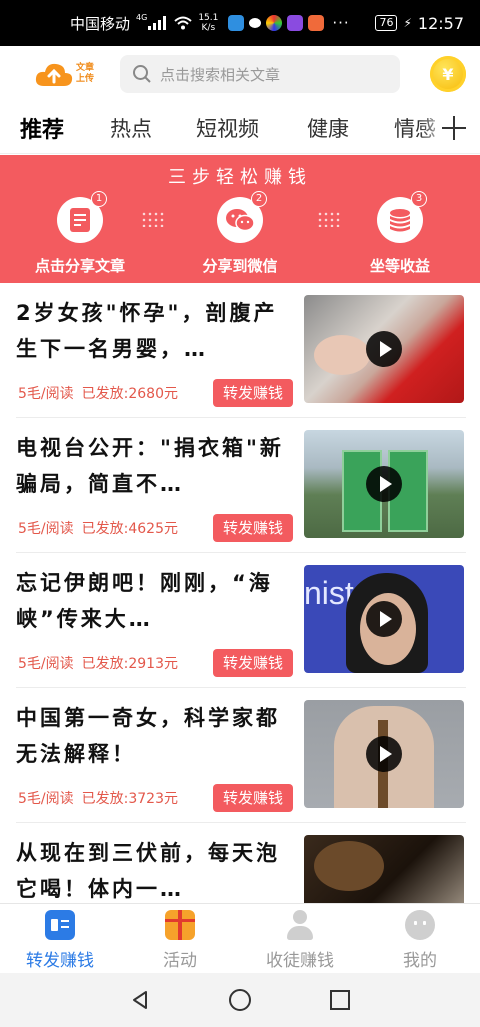 The width and height of the screenshot is (480, 1027). I want to click on search-icon, so click(142, 74).